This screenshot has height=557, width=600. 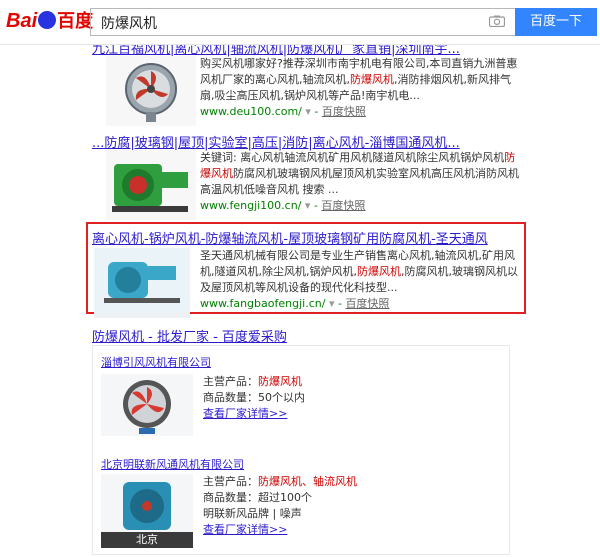 I want to click on shop-image, so click(x=147, y=405).